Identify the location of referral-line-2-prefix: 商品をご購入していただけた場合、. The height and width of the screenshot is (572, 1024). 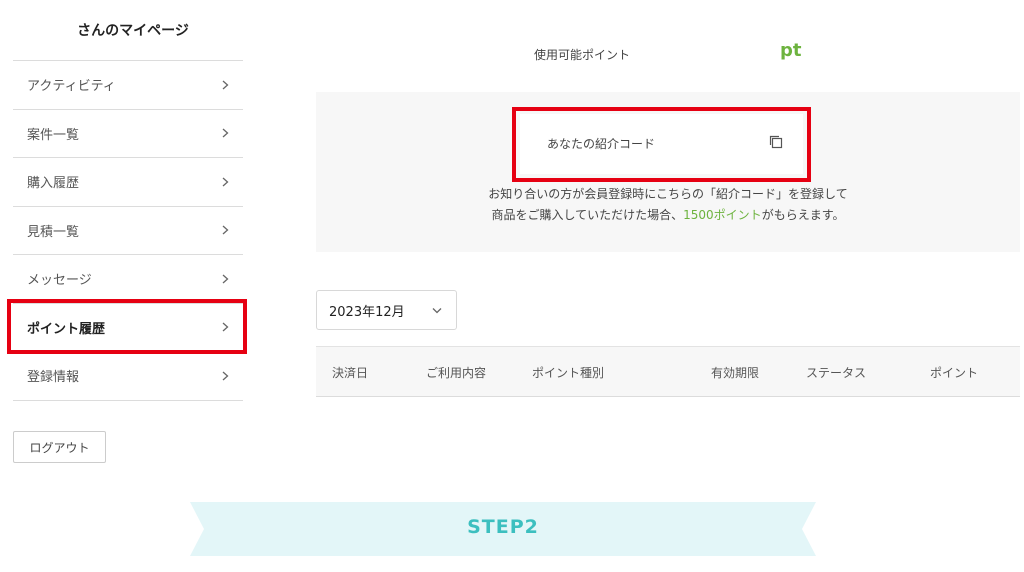
(587, 215).